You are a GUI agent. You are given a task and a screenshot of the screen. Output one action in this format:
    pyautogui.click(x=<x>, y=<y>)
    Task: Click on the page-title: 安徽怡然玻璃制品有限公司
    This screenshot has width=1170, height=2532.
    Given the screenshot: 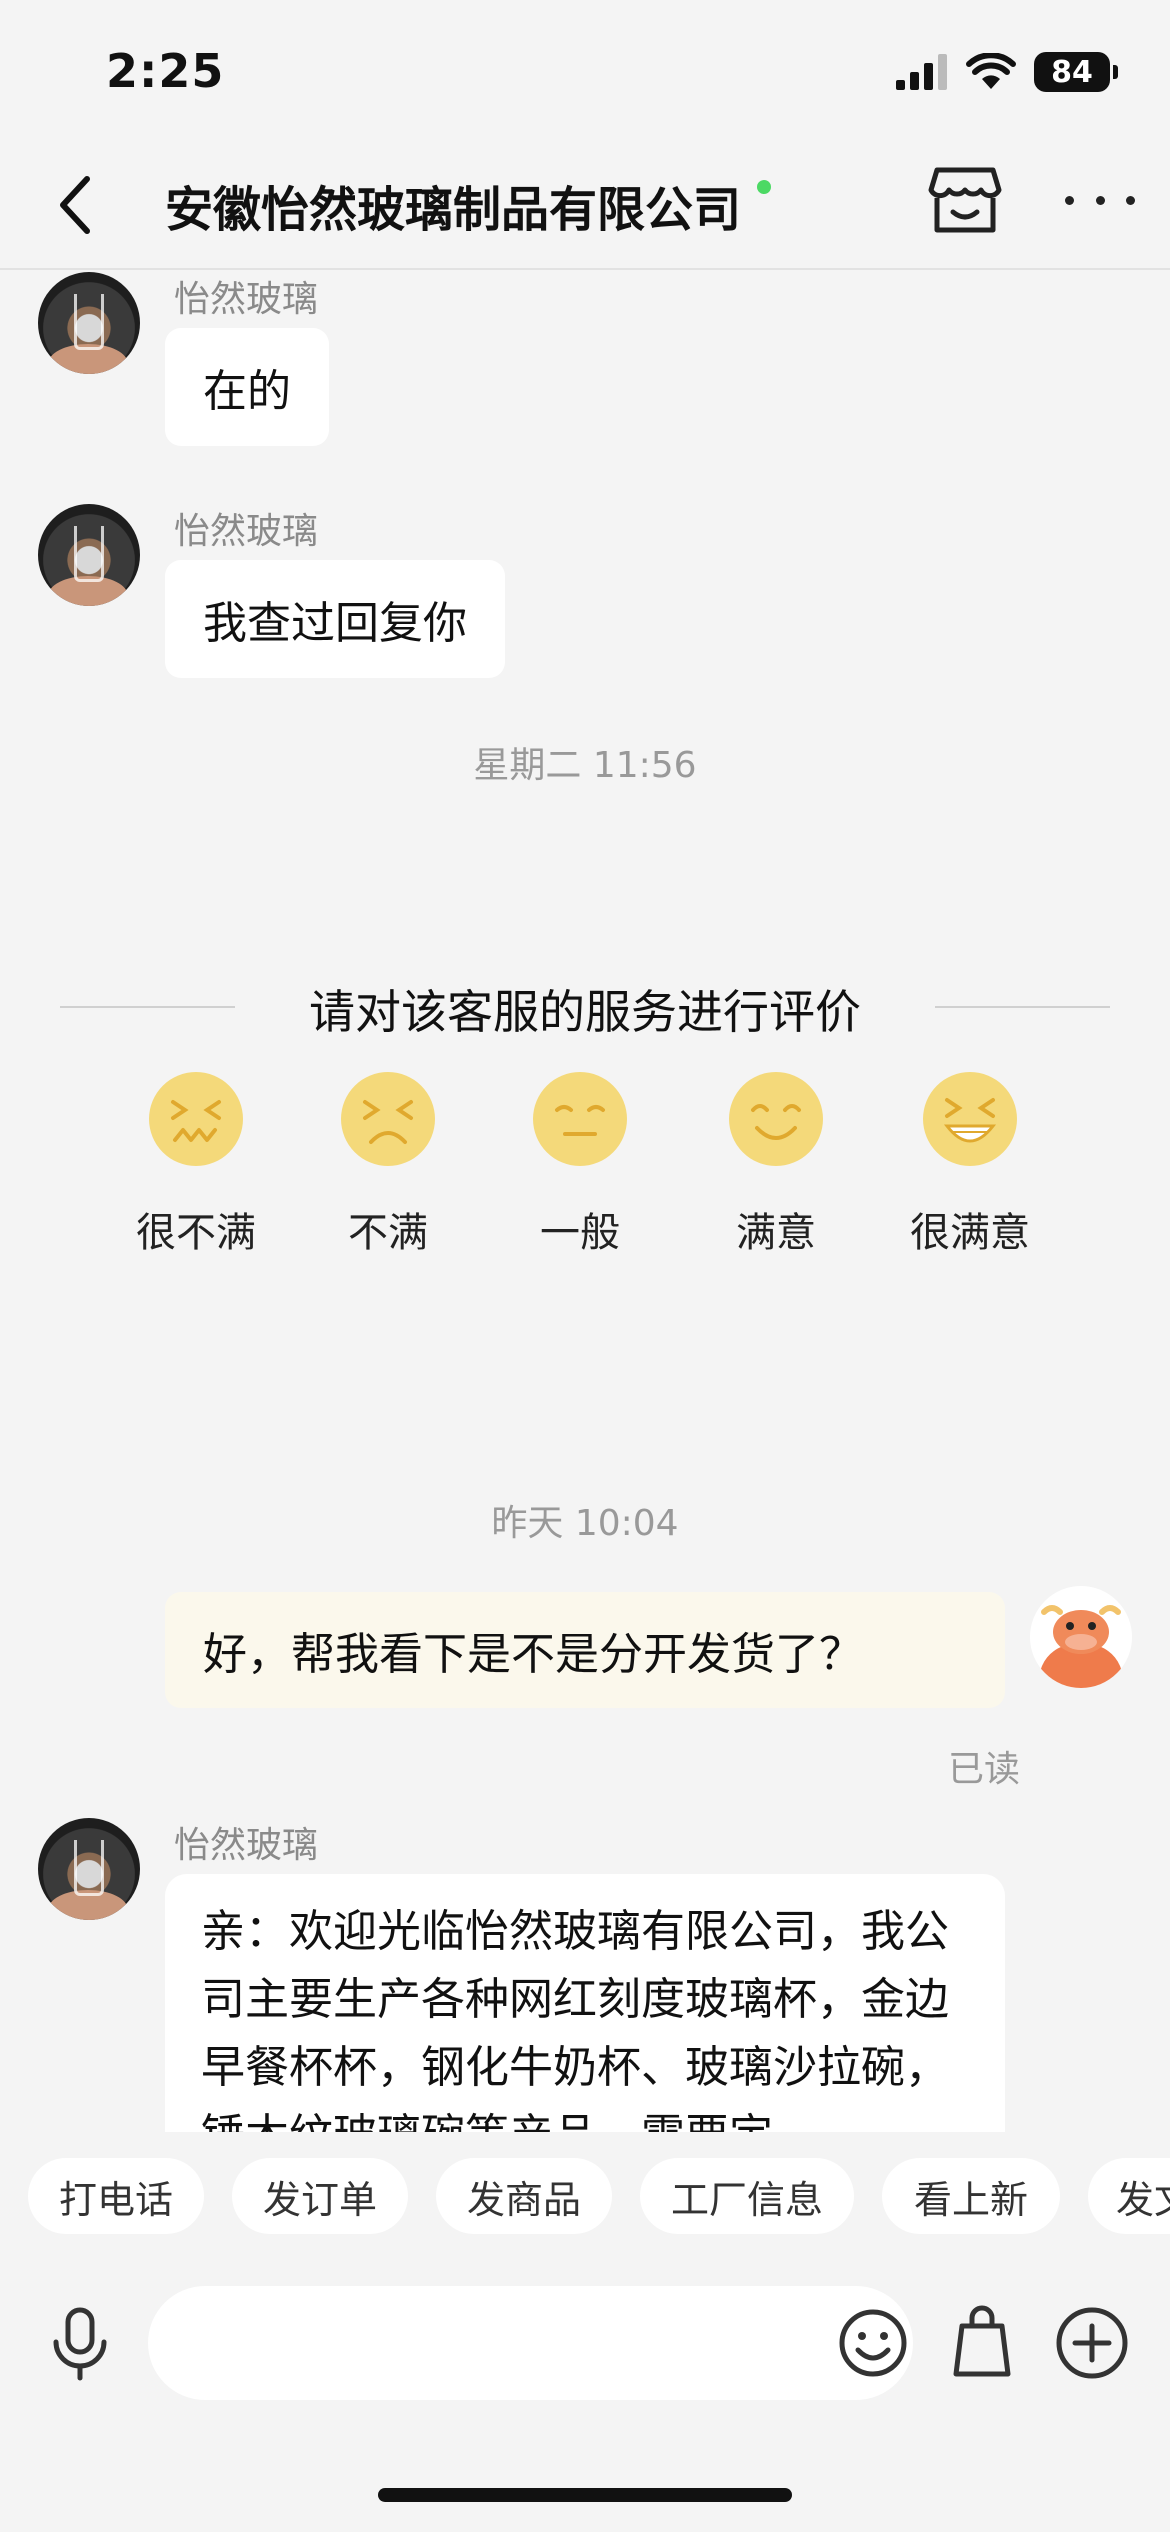 What is the action you would take?
    pyautogui.click(x=453, y=210)
    